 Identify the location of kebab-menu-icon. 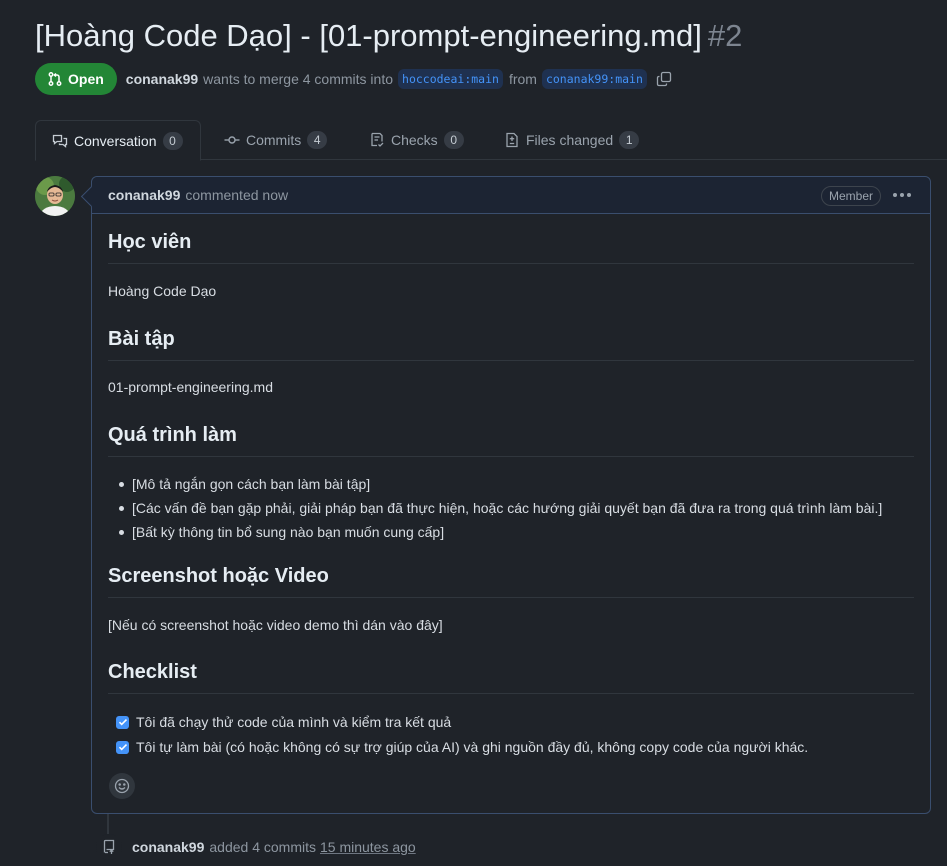
(902, 195).